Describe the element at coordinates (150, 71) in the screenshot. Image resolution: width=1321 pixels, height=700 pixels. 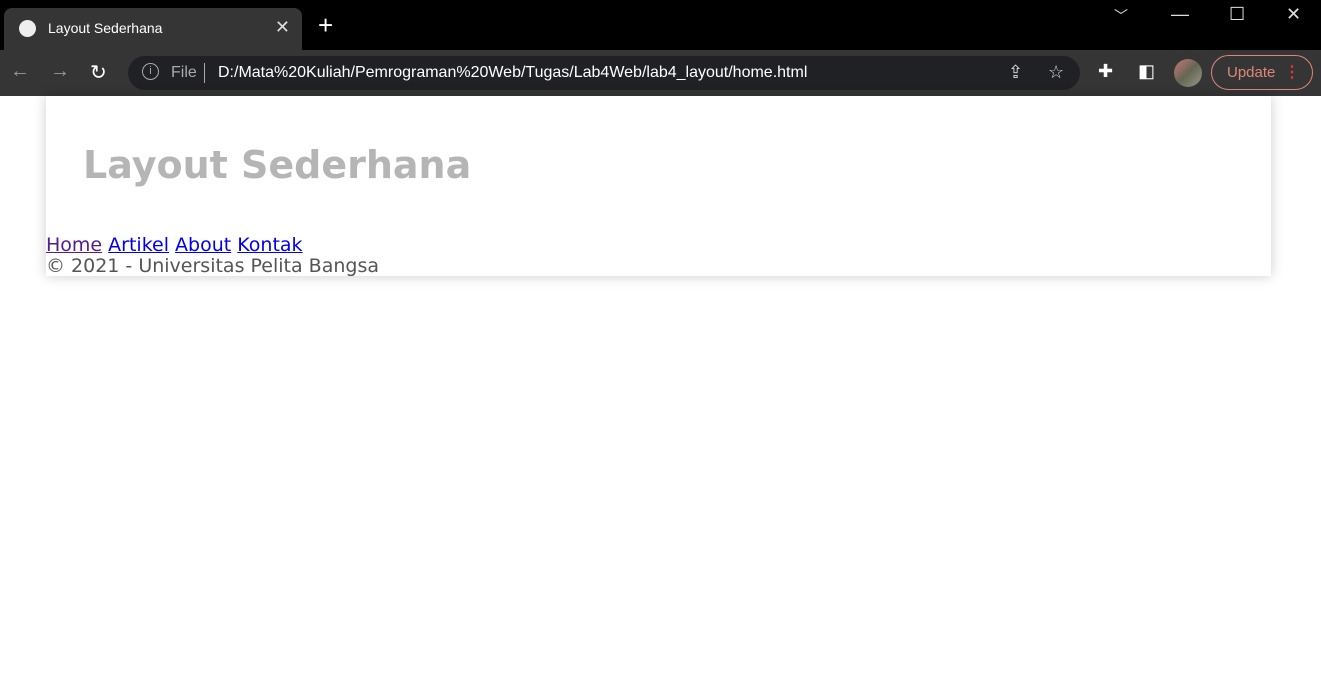
I see `info-icon: i` at that location.